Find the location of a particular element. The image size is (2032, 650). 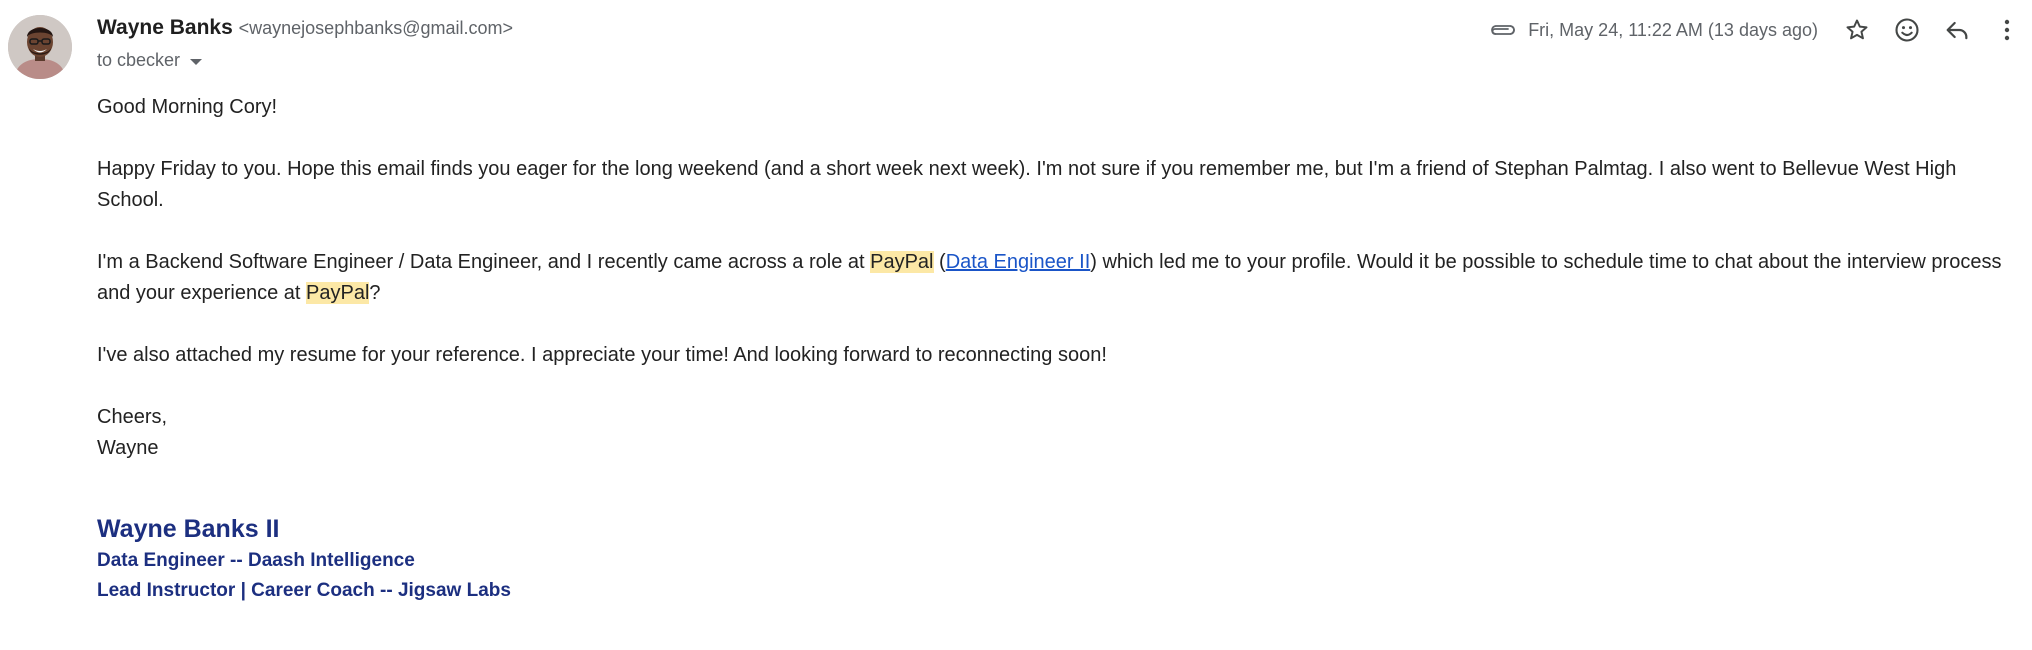

closing: Cheers, is located at coordinates (132, 417).